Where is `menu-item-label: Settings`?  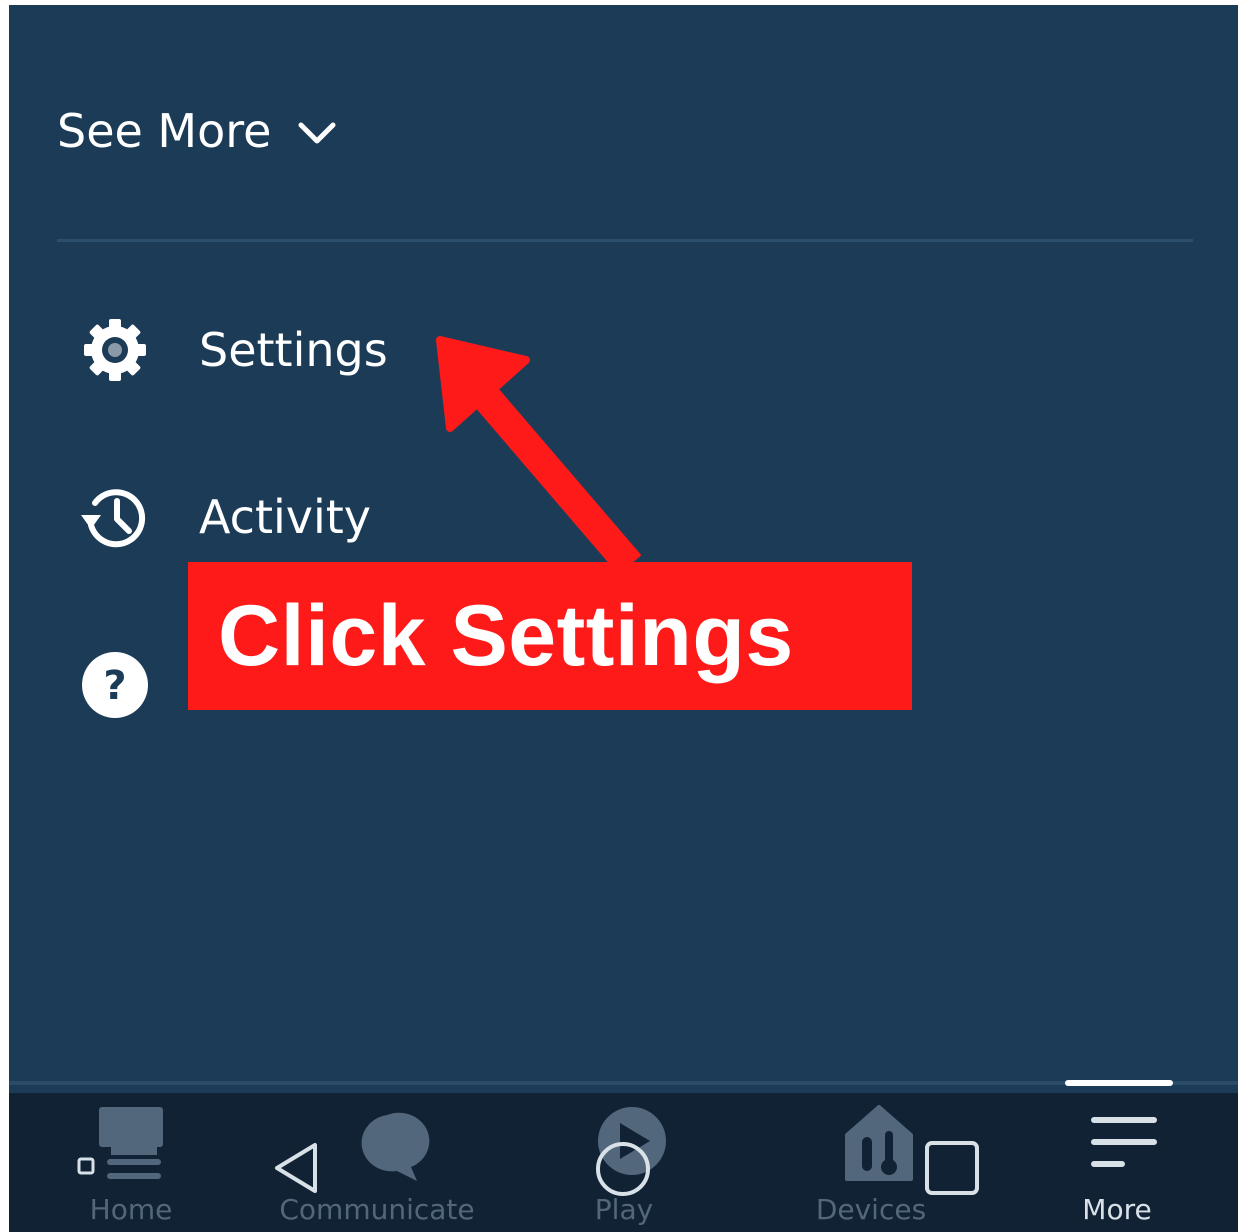 menu-item-label: Settings is located at coordinates (293, 350).